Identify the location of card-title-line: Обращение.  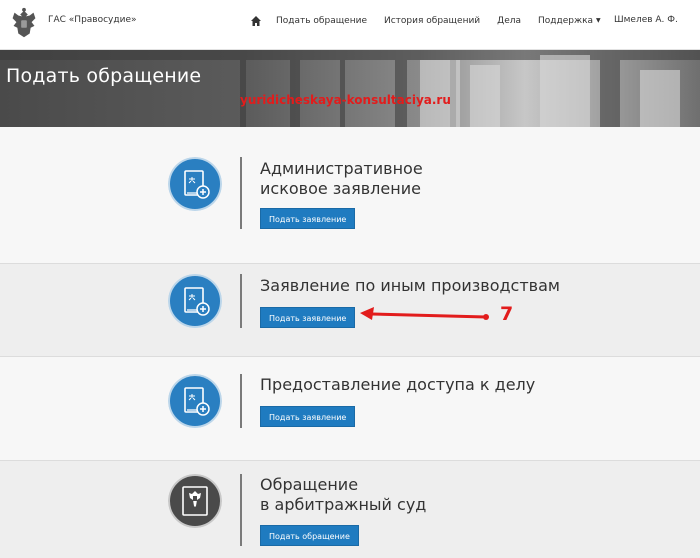
(309, 484).